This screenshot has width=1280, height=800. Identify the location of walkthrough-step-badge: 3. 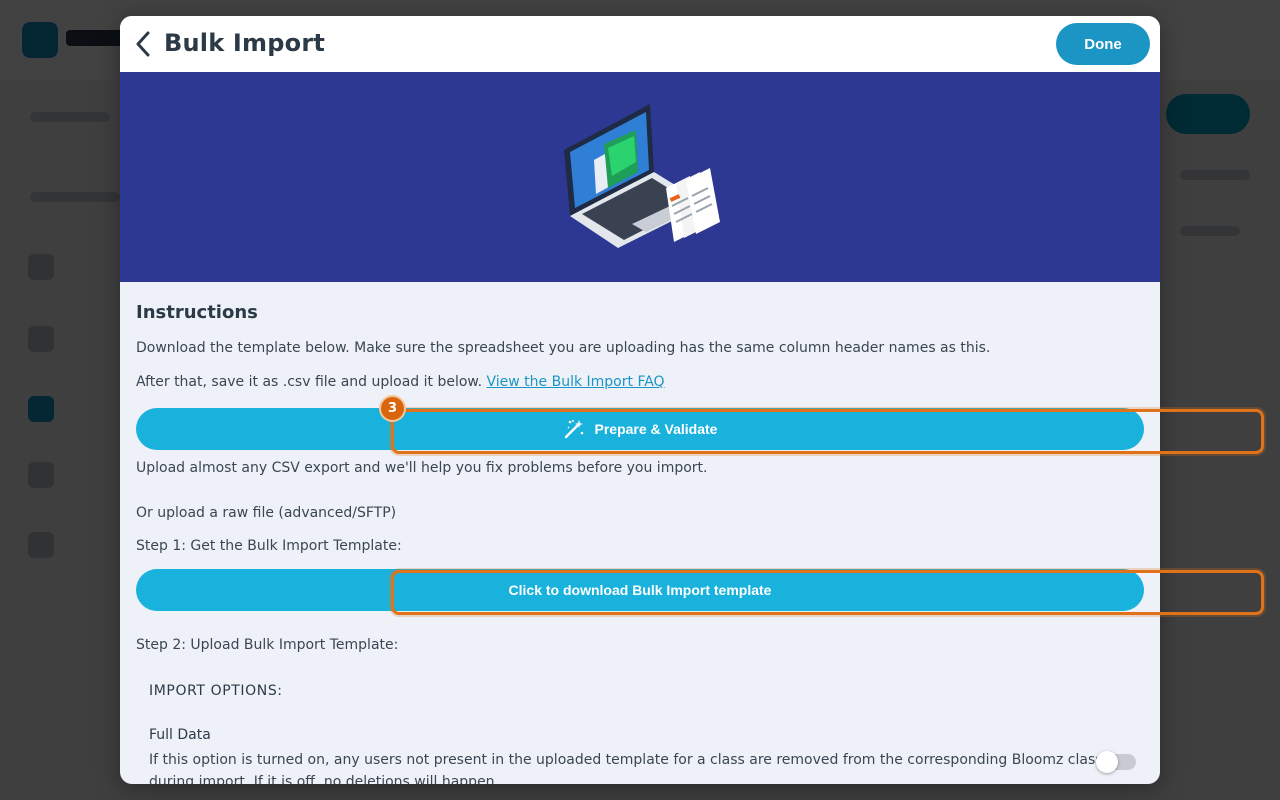
(392, 408).